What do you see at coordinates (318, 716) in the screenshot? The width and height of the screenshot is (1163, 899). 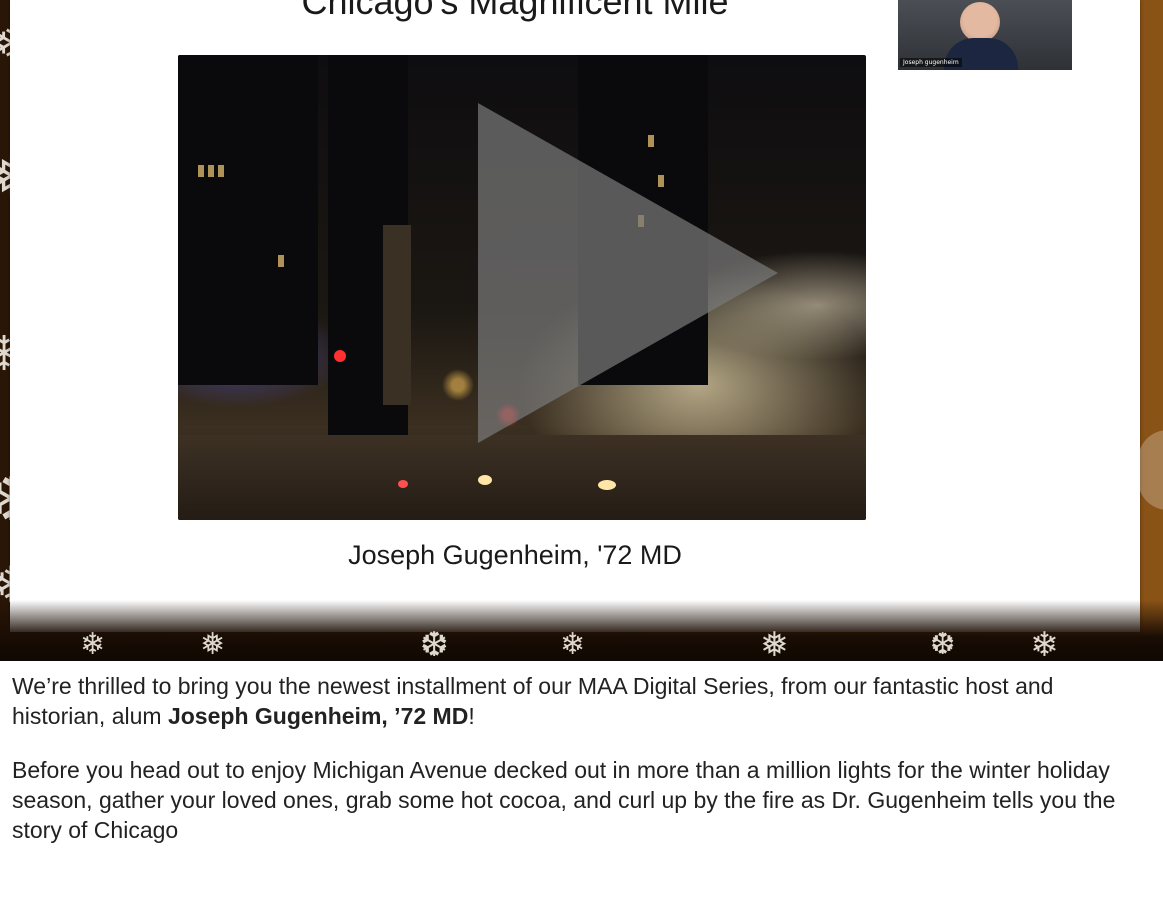 I see `host-name: Joseph Gugenheim, ’72 MD` at bounding box center [318, 716].